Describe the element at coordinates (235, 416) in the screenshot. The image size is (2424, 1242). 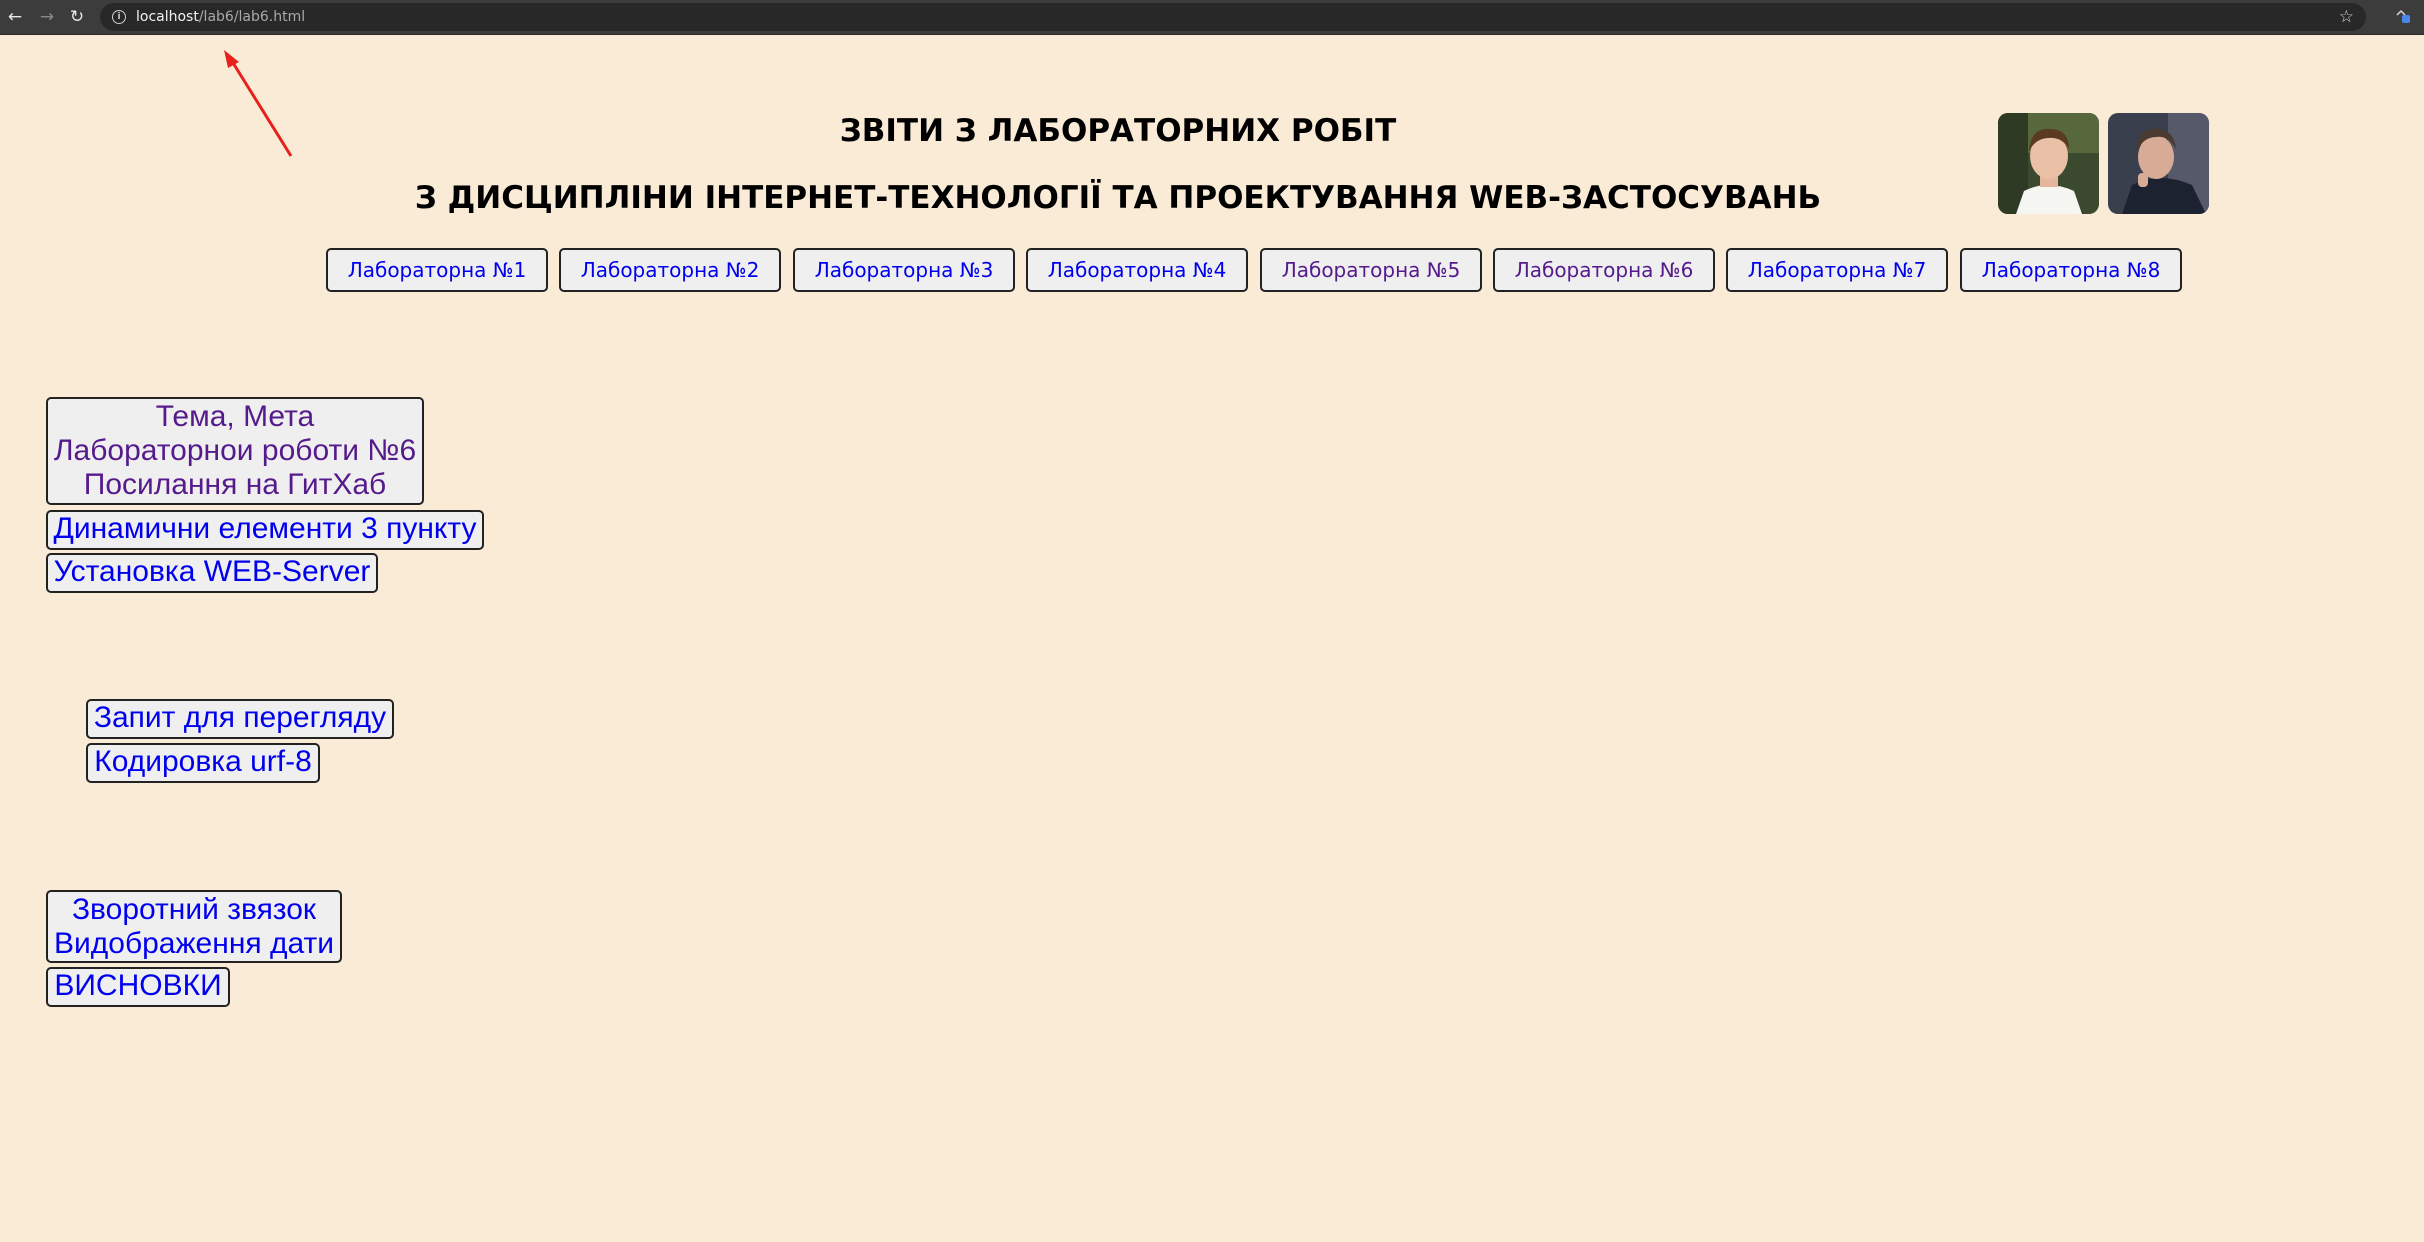
I see `topic-goal-line: Тема, Мета` at that location.